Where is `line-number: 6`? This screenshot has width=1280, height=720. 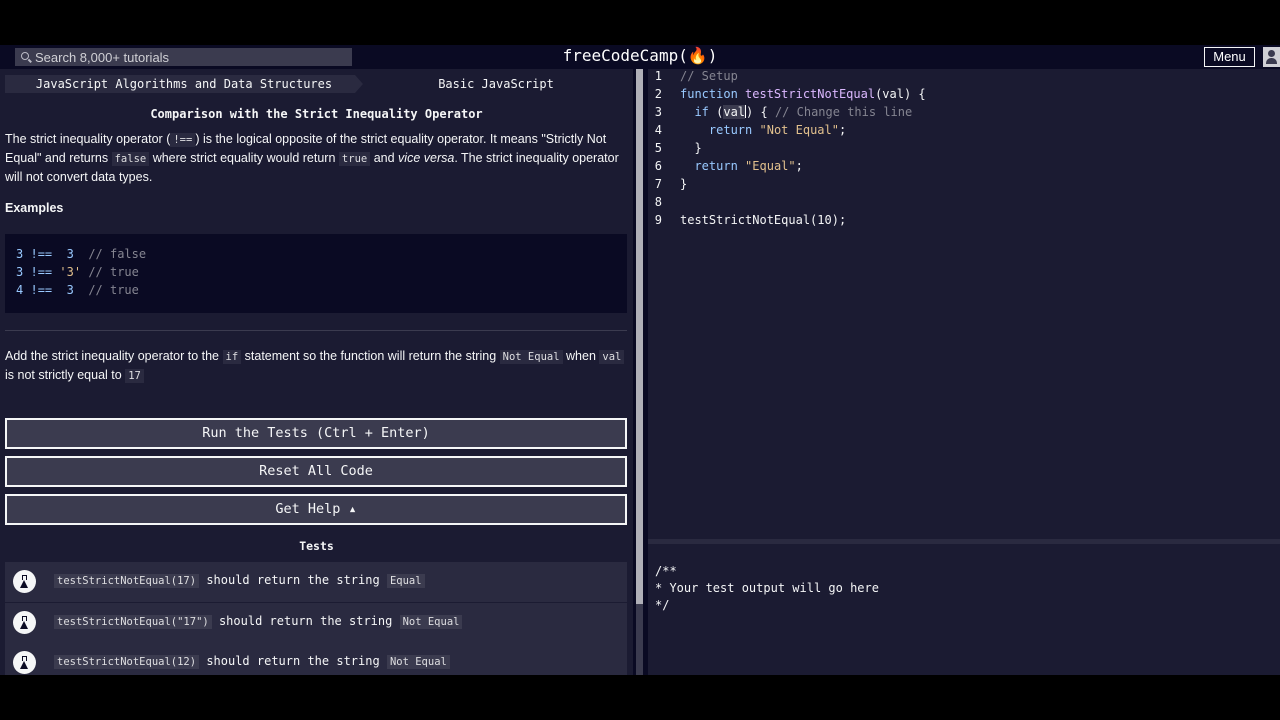
line-number: 6 is located at coordinates (658, 166).